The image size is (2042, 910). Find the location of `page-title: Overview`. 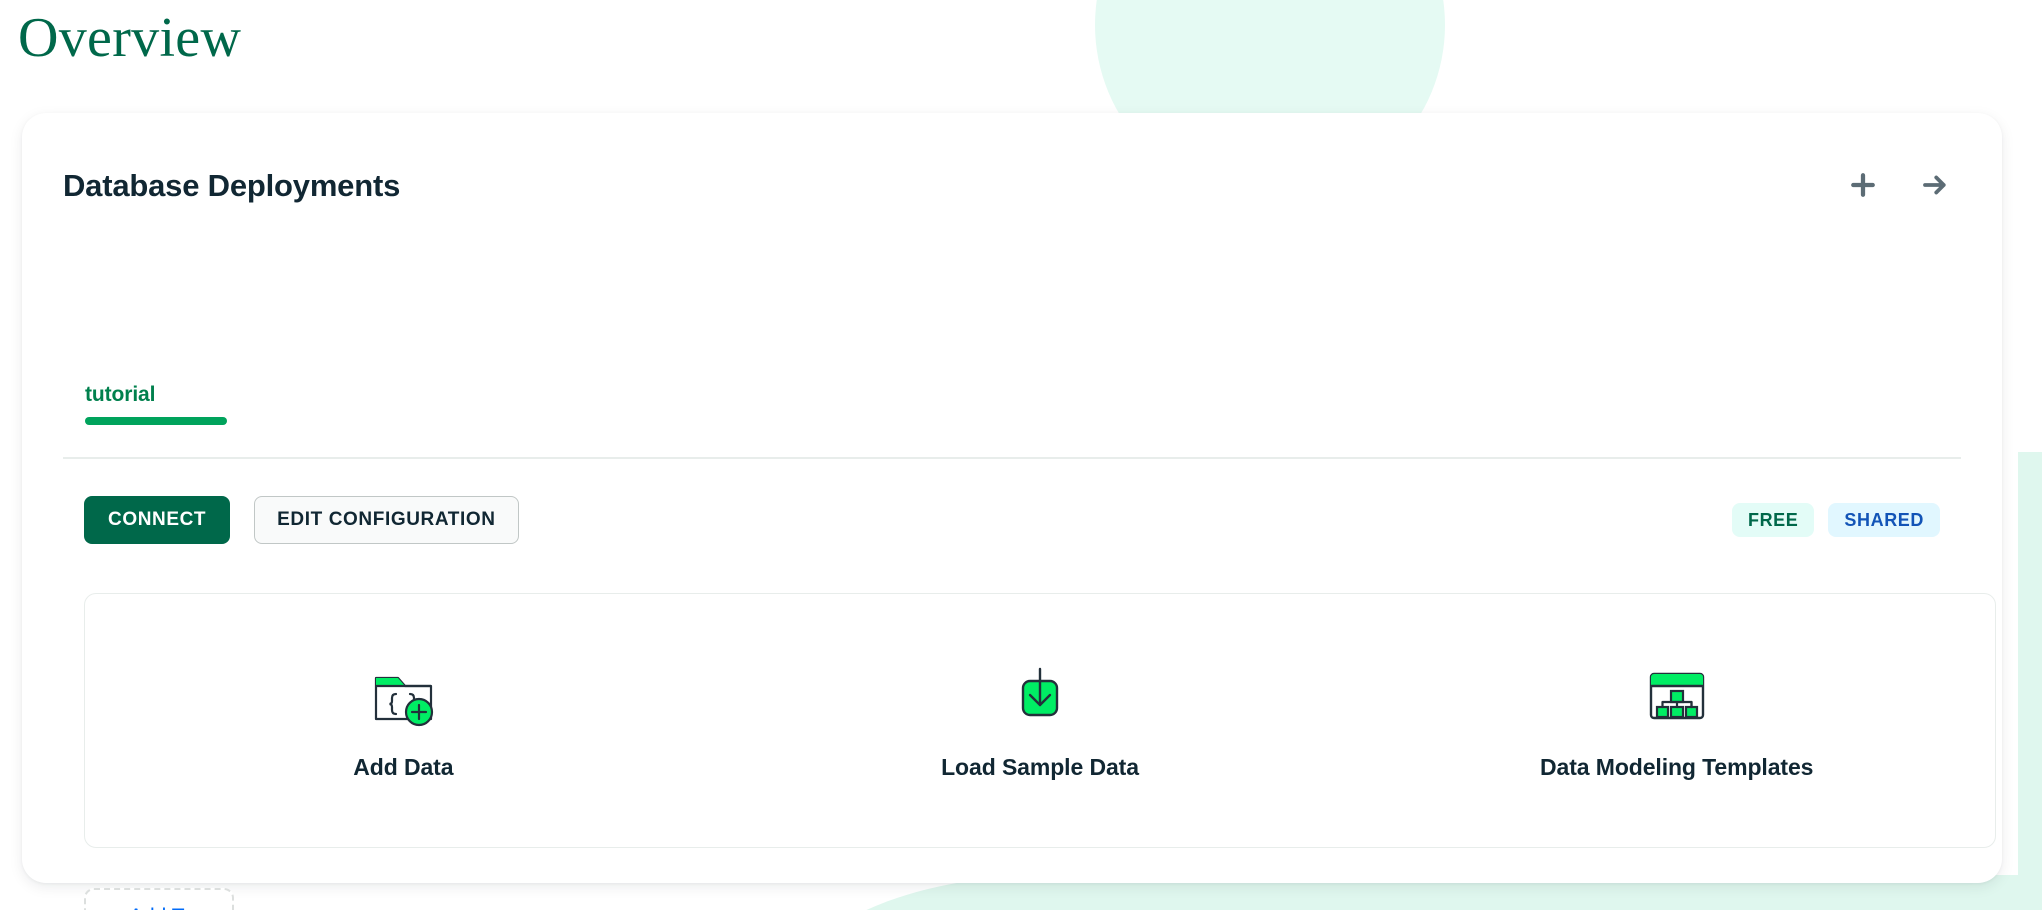

page-title: Overview is located at coordinates (130, 38).